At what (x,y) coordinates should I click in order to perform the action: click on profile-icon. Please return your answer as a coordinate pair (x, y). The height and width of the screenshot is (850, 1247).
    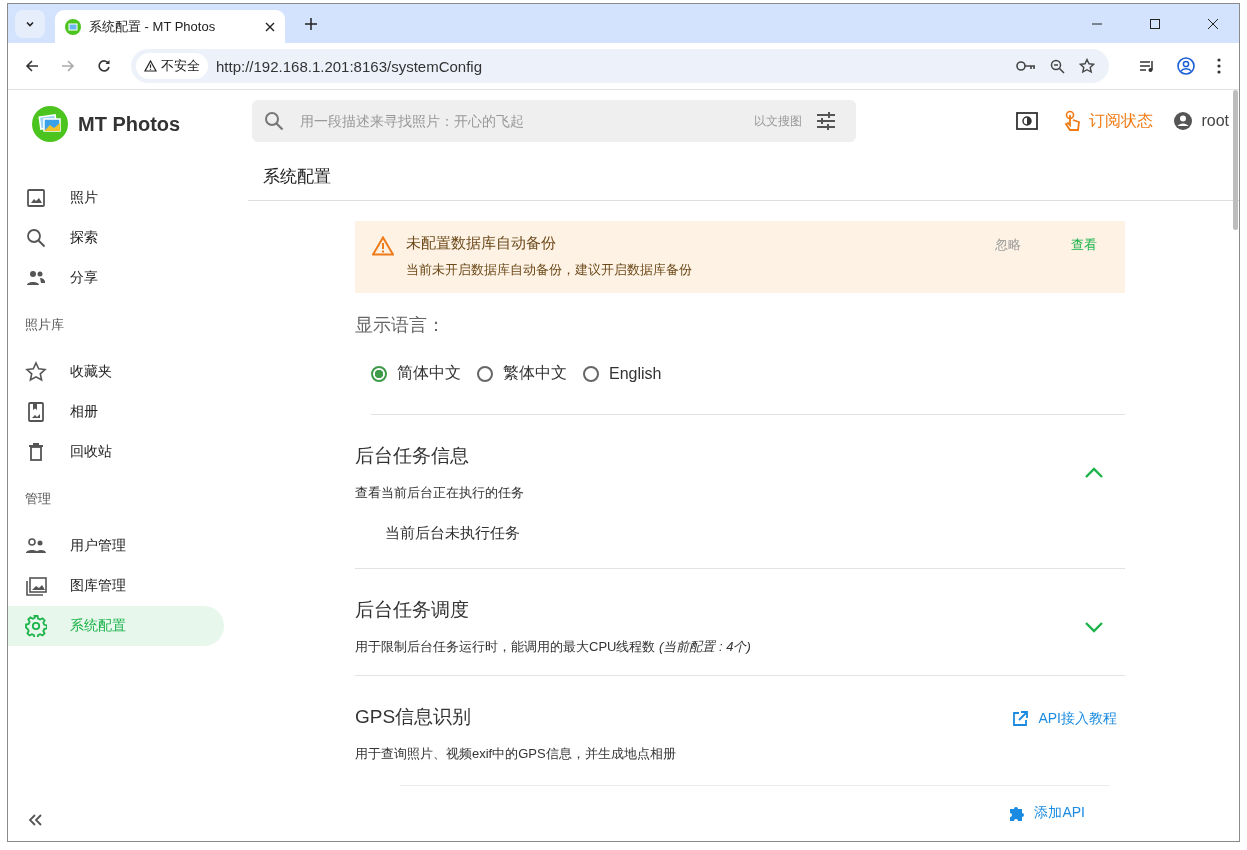
    Looking at the image, I should click on (1186, 66).